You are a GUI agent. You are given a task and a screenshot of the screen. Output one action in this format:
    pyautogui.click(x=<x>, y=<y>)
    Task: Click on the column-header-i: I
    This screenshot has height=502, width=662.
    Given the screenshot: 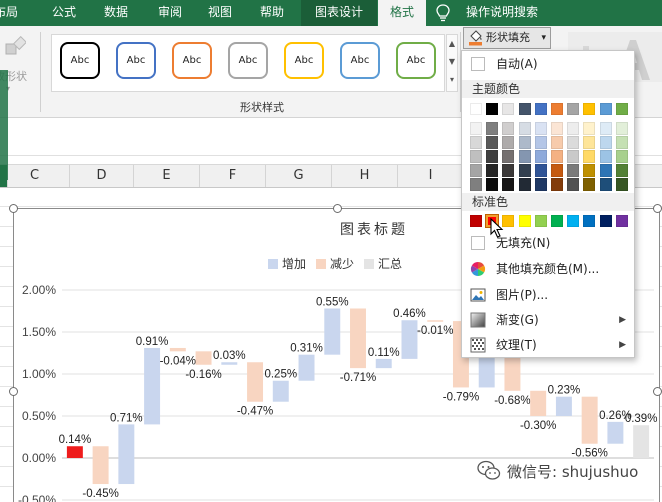 What is the action you would take?
    pyautogui.click(x=431, y=176)
    